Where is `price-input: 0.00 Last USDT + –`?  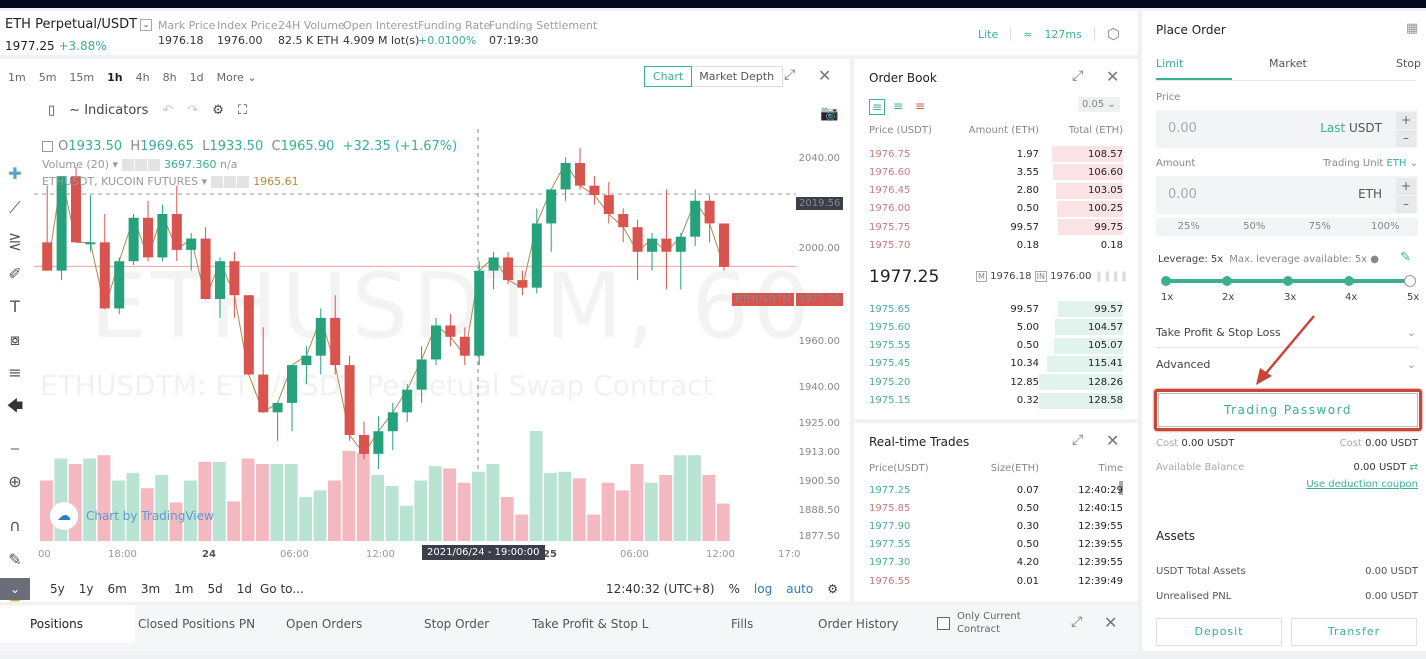 price-input: 0.00 Last USDT + – is located at coordinates (1287, 129).